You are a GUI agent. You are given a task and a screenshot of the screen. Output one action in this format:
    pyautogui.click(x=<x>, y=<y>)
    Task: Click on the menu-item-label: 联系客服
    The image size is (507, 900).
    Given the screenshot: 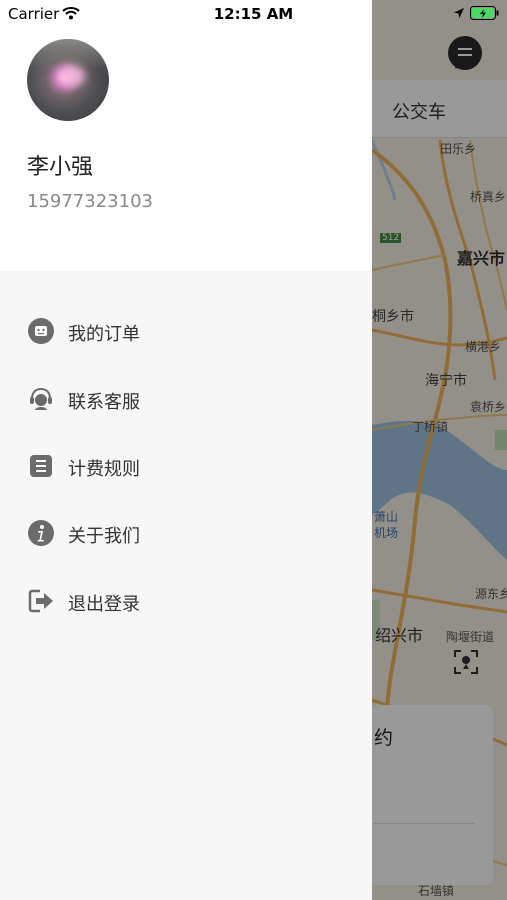 What is the action you would take?
    pyautogui.click(x=104, y=402)
    